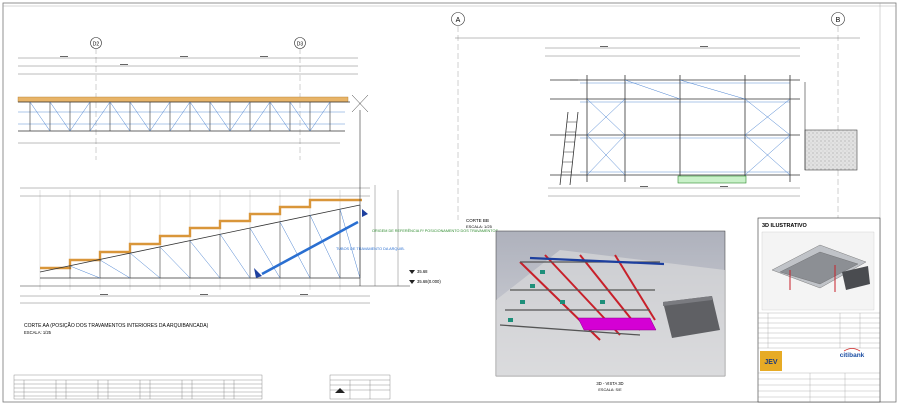 Image resolution: width=899 pixels, height=405 pixels. I want to click on jev-logo: JEV, so click(771, 362).